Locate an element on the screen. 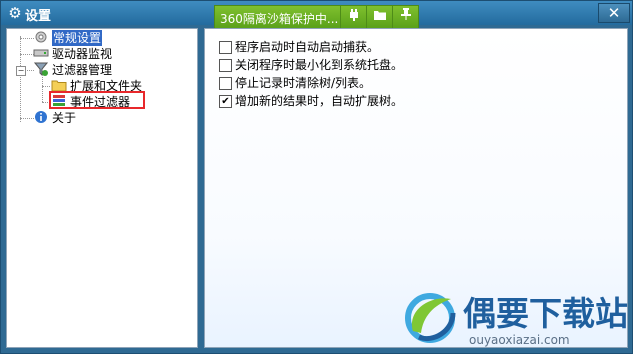 The width and height of the screenshot is (633, 354). folder-icon is located at coordinates (379, 17).